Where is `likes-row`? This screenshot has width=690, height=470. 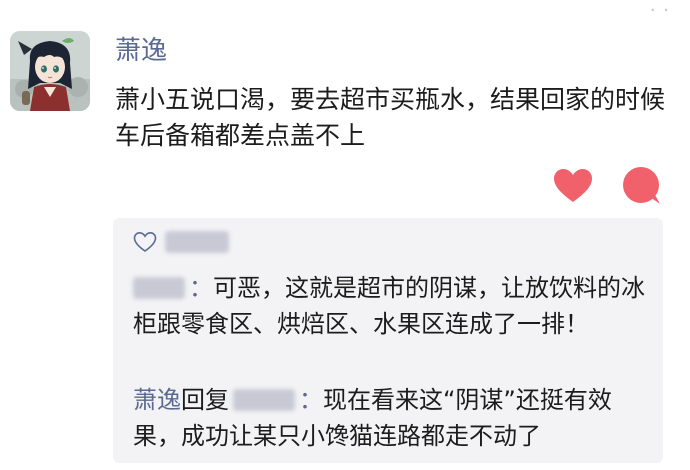
likes-row is located at coordinates (181, 242).